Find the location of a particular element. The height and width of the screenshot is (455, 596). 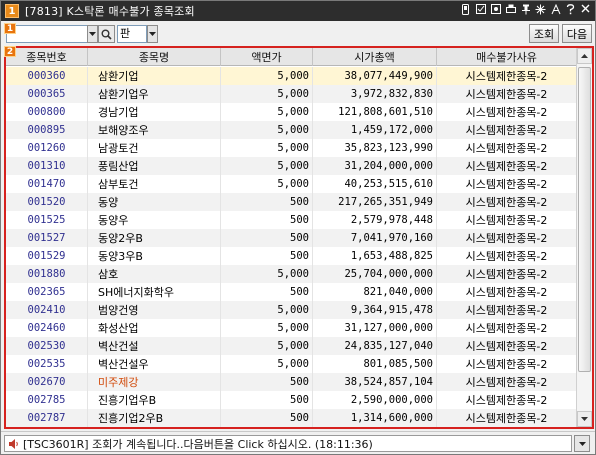

cell-market-cap: 1,653,488,825 is located at coordinates (375, 256).